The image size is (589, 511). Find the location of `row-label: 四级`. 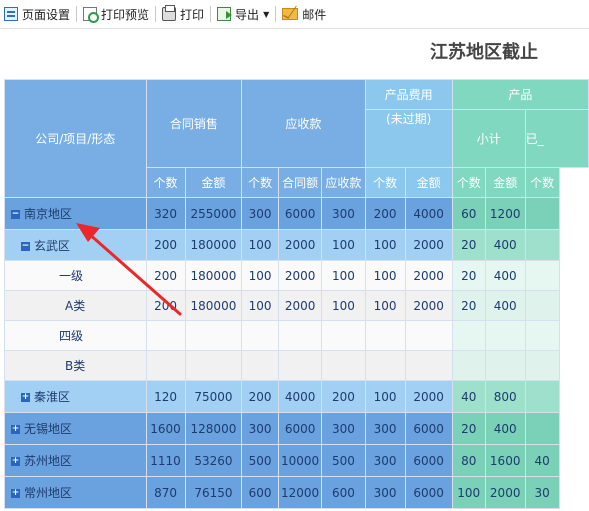

row-label: 四级 is located at coordinates (71, 336).